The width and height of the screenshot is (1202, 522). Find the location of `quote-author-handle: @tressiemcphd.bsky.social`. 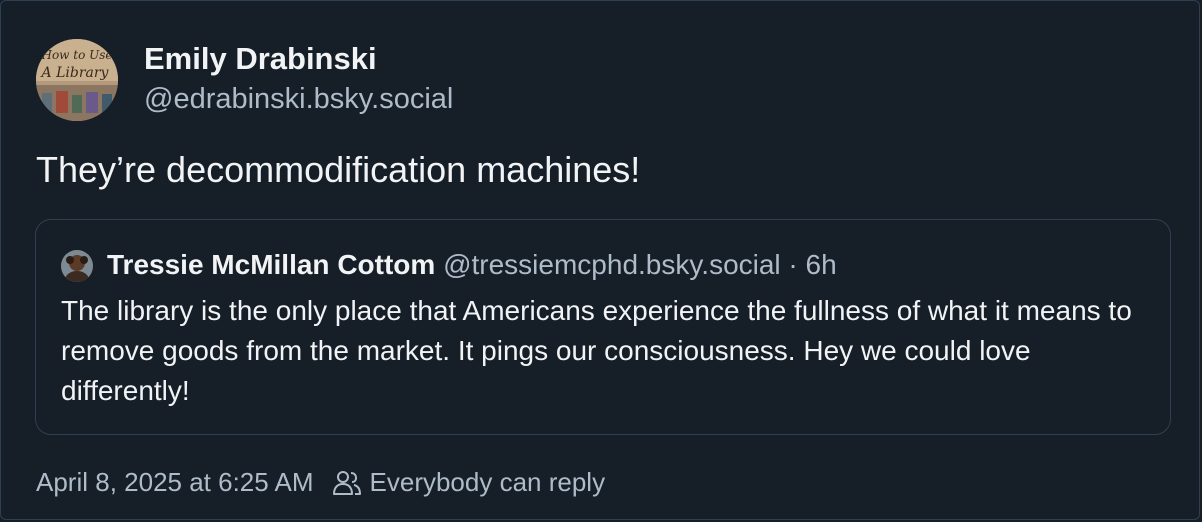

quote-author-handle: @tressiemcphd.bsky.social is located at coordinates (612, 264).